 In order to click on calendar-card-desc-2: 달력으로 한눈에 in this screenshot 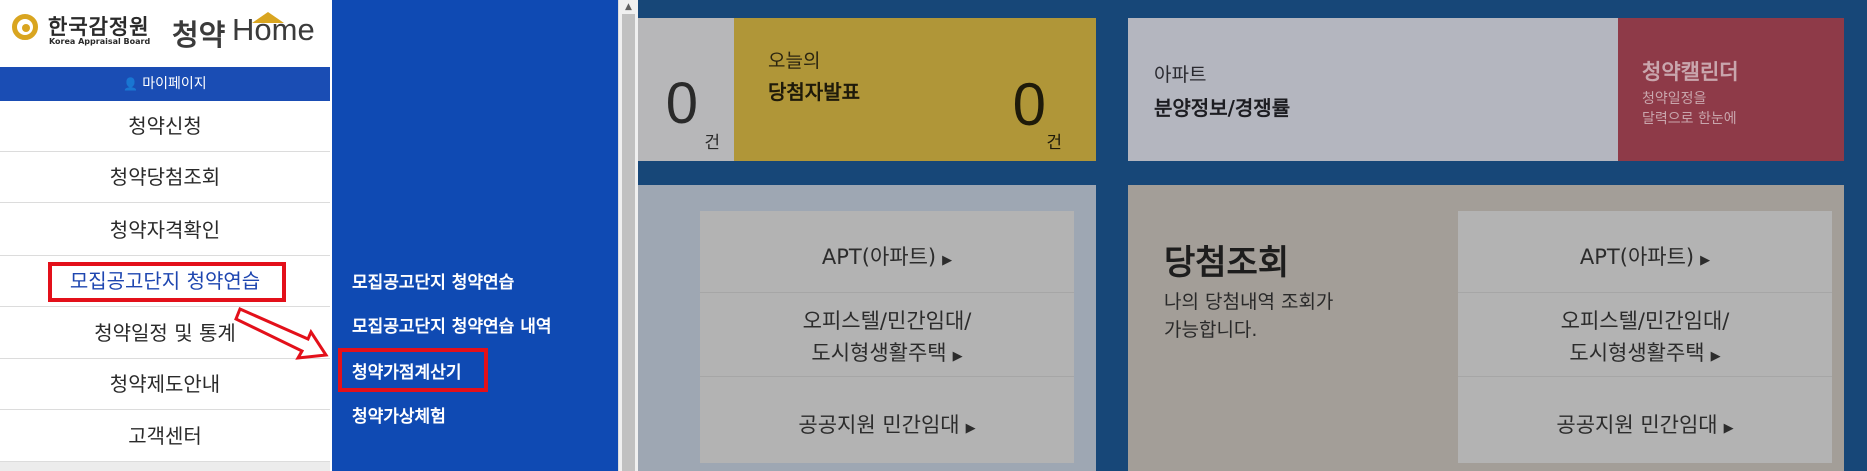, I will do `click(1689, 119)`.